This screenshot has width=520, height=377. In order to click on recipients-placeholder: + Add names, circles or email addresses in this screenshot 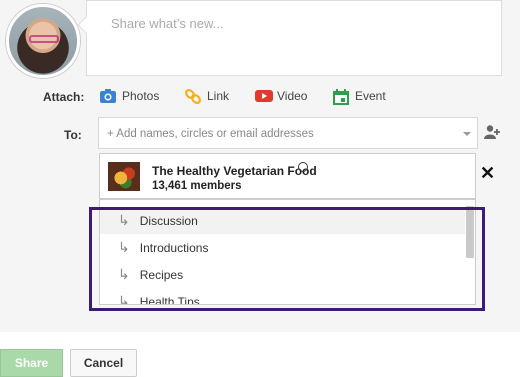, I will do `click(210, 134)`.